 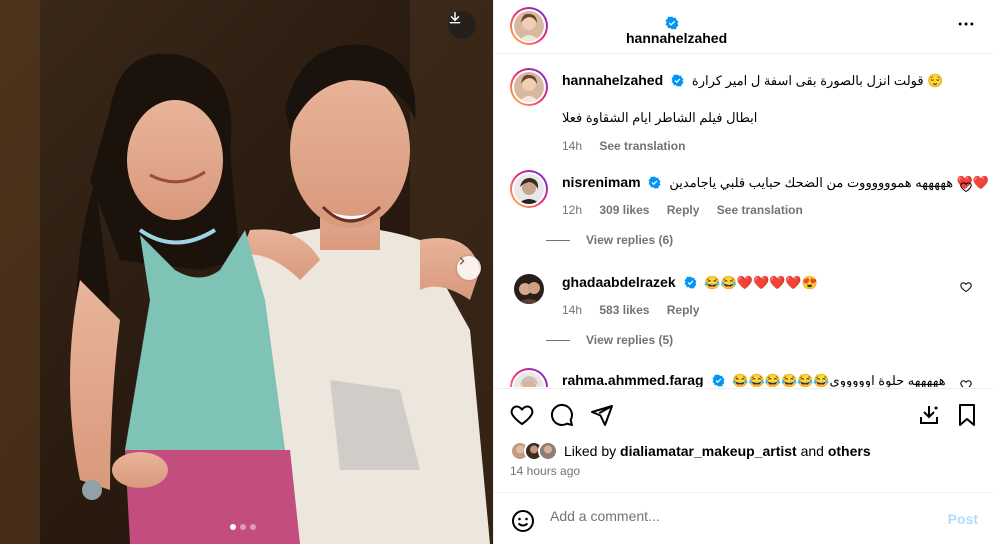 What do you see at coordinates (612, 80) in the screenshot?
I see `caption-username: hannahelzahed` at bounding box center [612, 80].